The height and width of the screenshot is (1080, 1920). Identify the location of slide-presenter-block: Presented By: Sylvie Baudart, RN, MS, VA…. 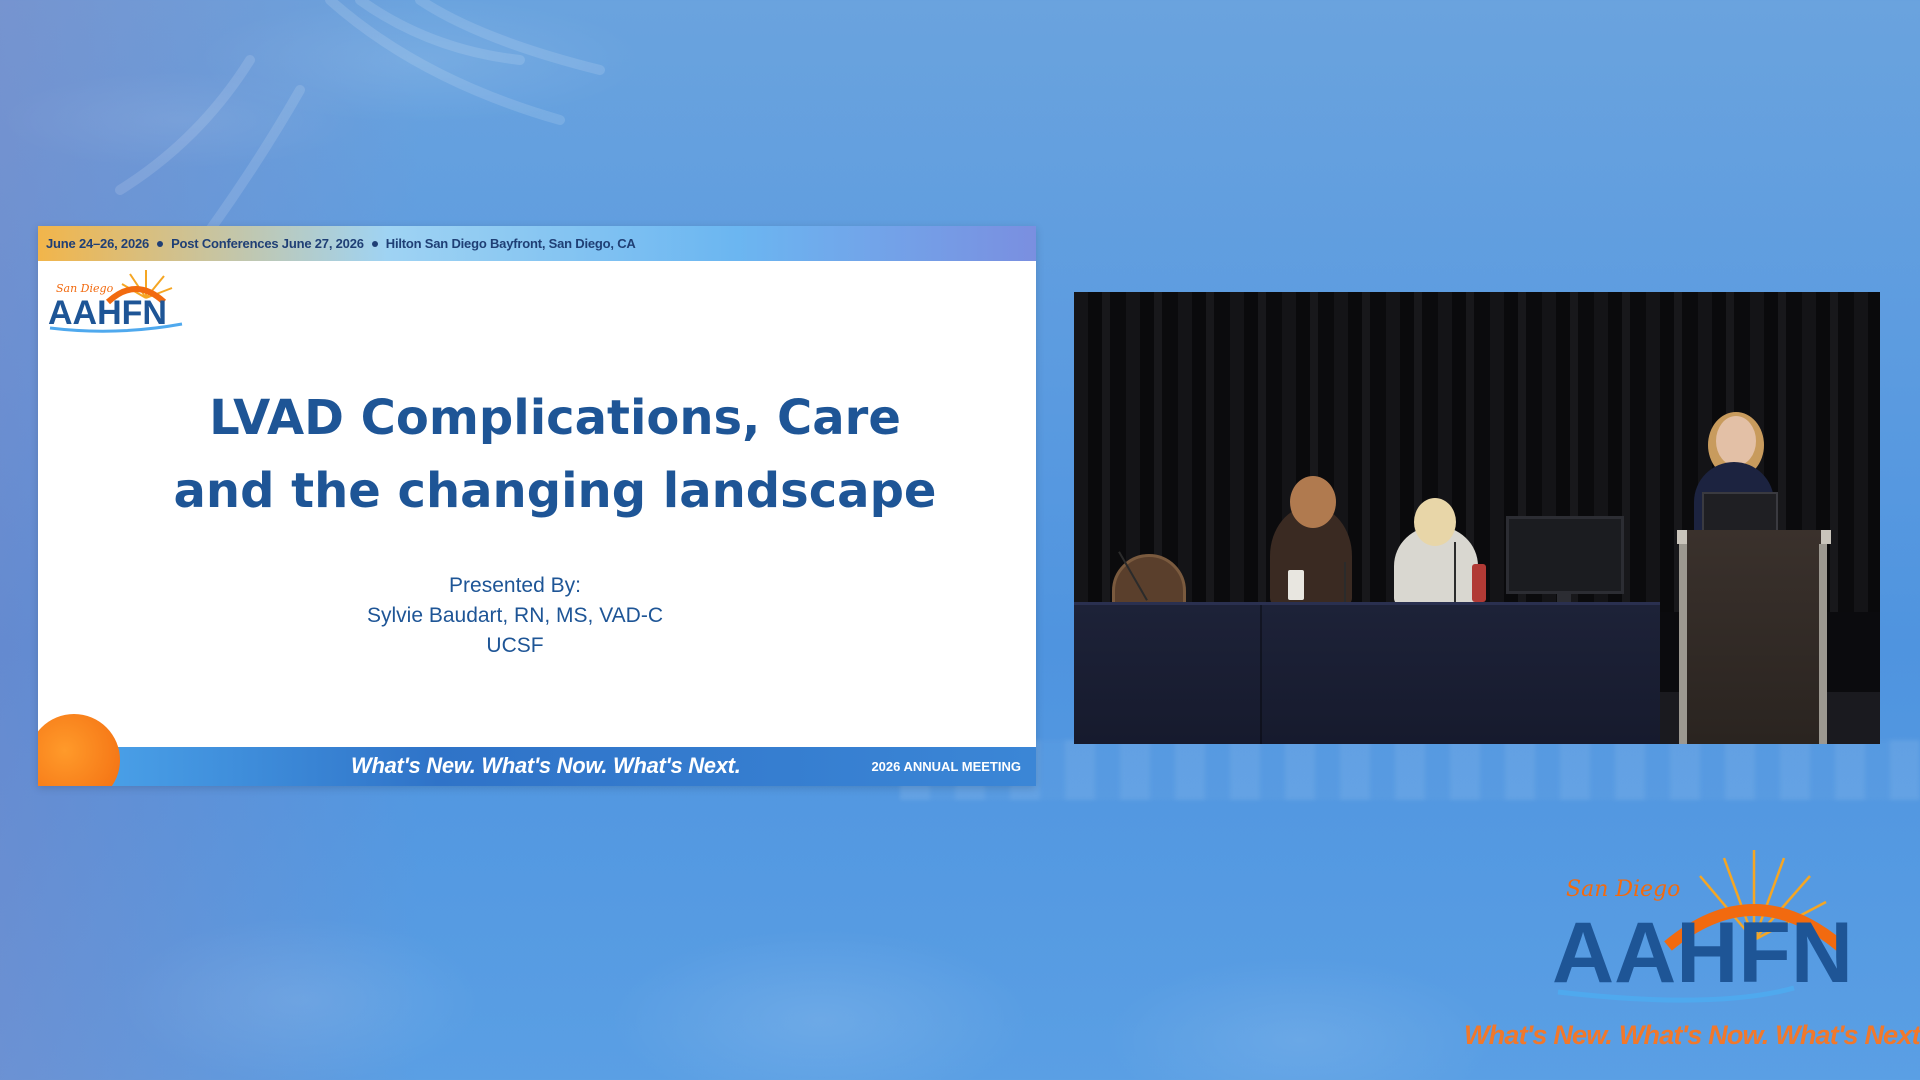
(515, 616).